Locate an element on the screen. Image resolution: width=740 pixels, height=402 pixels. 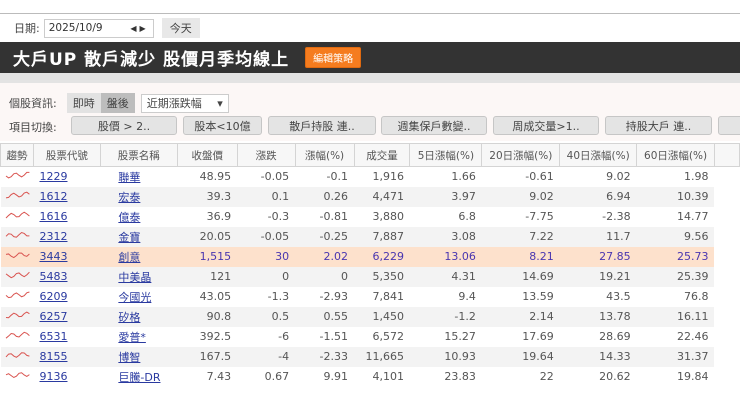
period-select: 近期漲跌幅 ▾ is located at coordinates (184, 103).